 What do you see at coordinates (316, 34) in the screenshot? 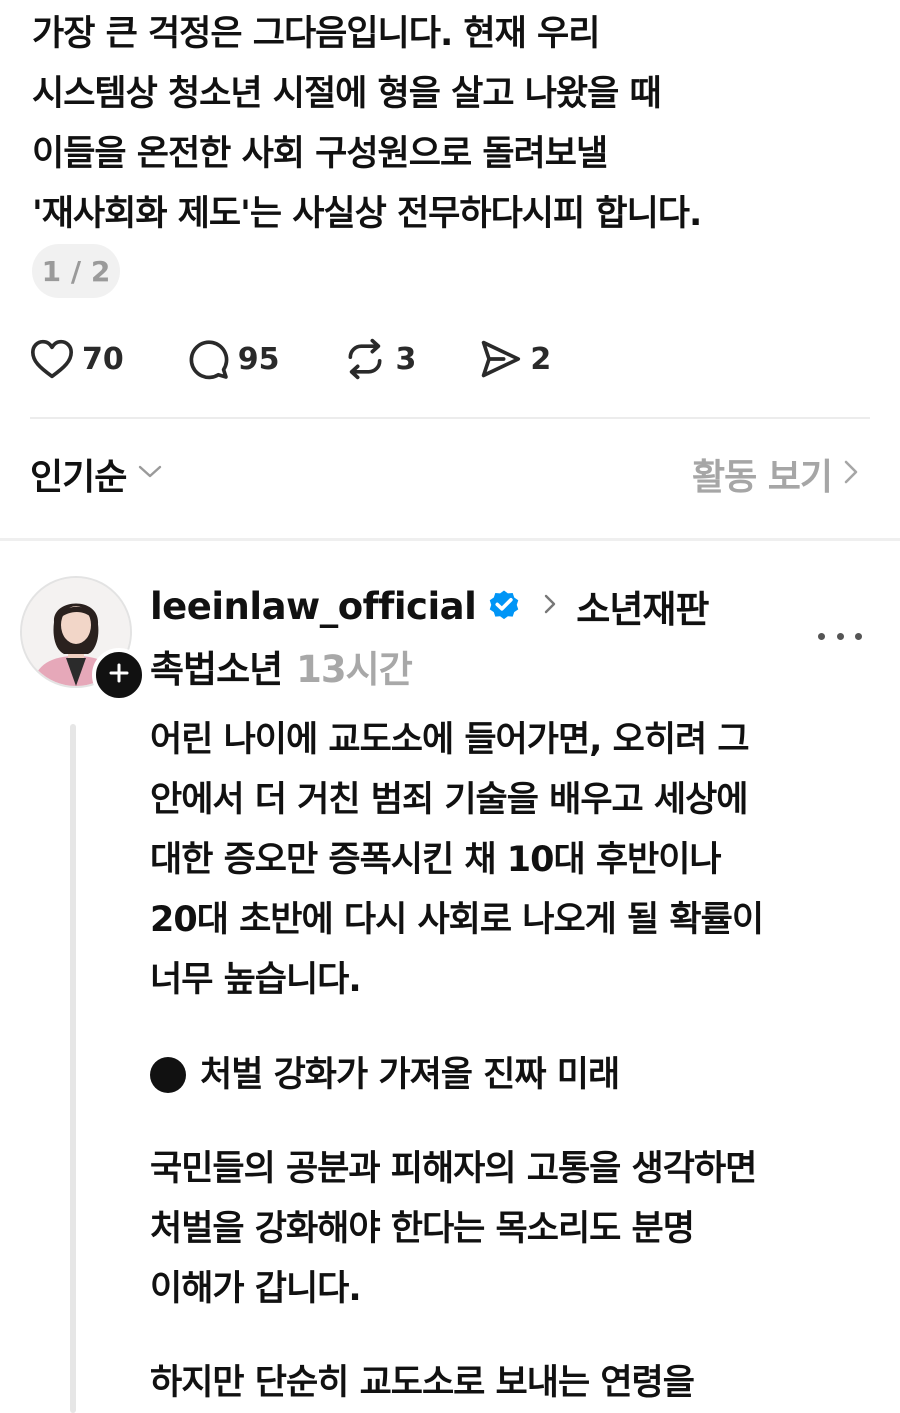
I see `post-line: 가장 큰 걱정은 그다음입니다. 현재 우리` at bounding box center [316, 34].